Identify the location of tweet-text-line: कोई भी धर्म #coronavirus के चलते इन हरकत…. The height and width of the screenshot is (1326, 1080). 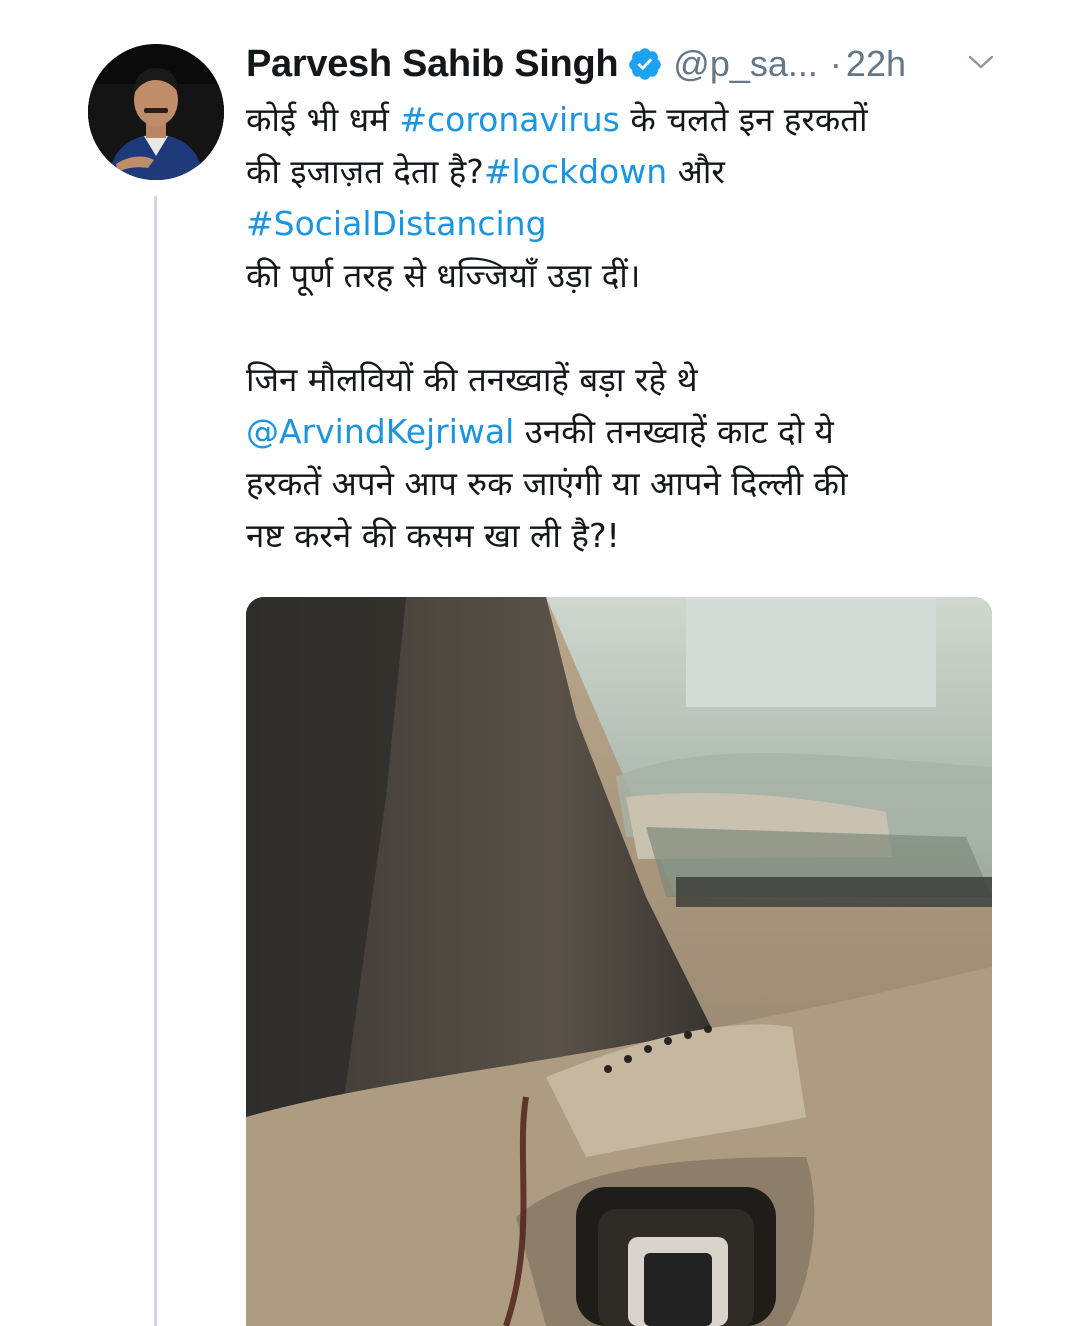
(626, 120).